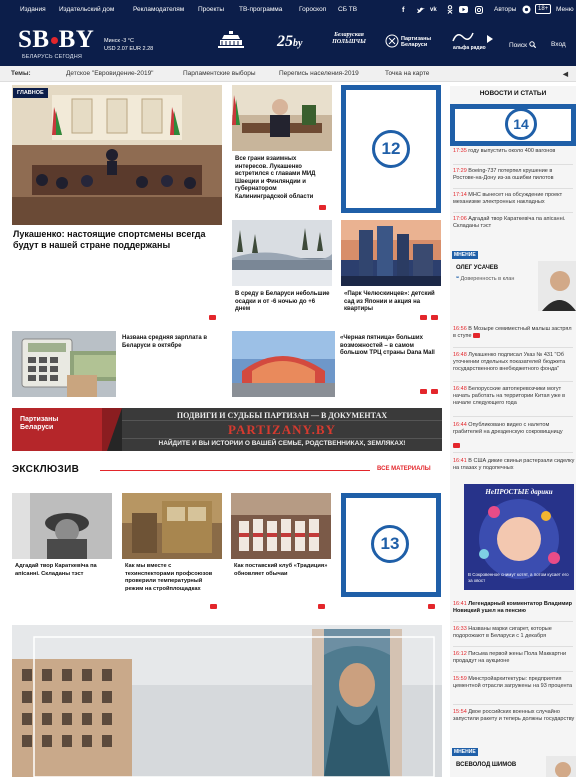 The image size is (576, 777). I want to click on facebook-icon: f, so click(403, 9).